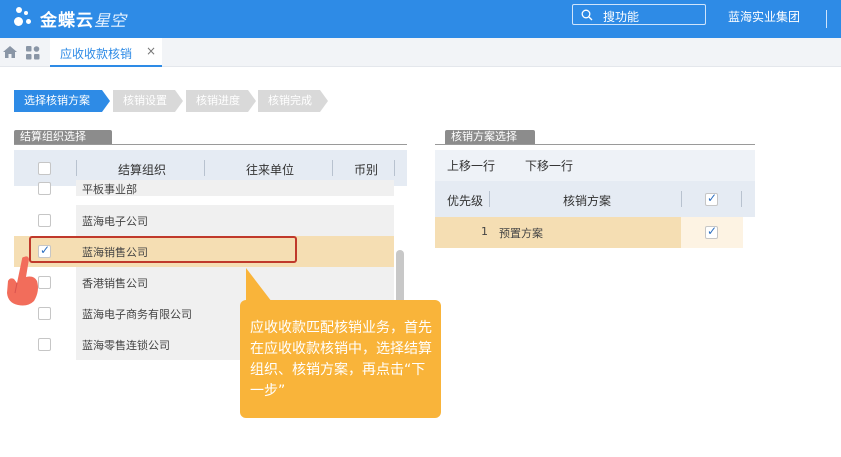  What do you see at coordinates (115, 221) in the screenshot?
I see `org-name: 蓝海电子公司` at bounding box center [115, 221].